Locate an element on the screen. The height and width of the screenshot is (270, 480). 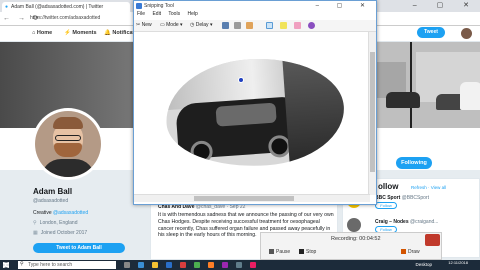
menu-tools: Tools is located at coordinates (174, 14).